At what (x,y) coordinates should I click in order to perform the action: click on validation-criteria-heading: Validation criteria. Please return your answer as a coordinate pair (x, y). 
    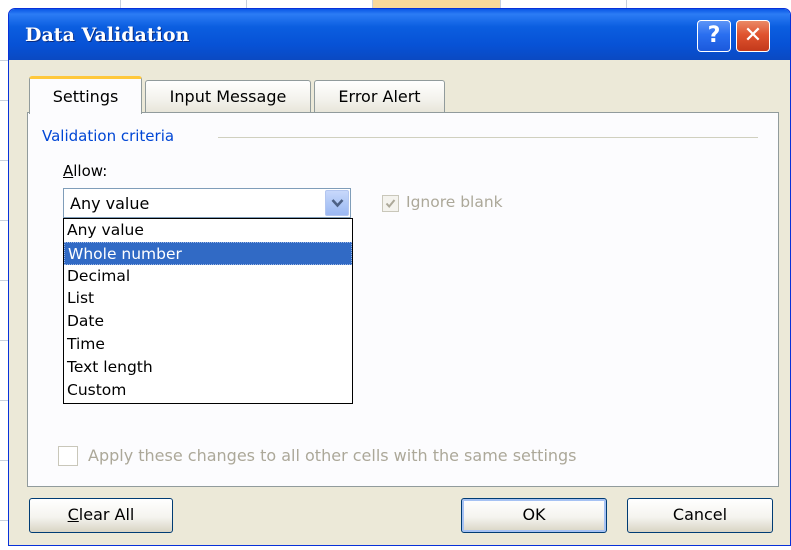
    Looking at the image, I should click on (111, 136).